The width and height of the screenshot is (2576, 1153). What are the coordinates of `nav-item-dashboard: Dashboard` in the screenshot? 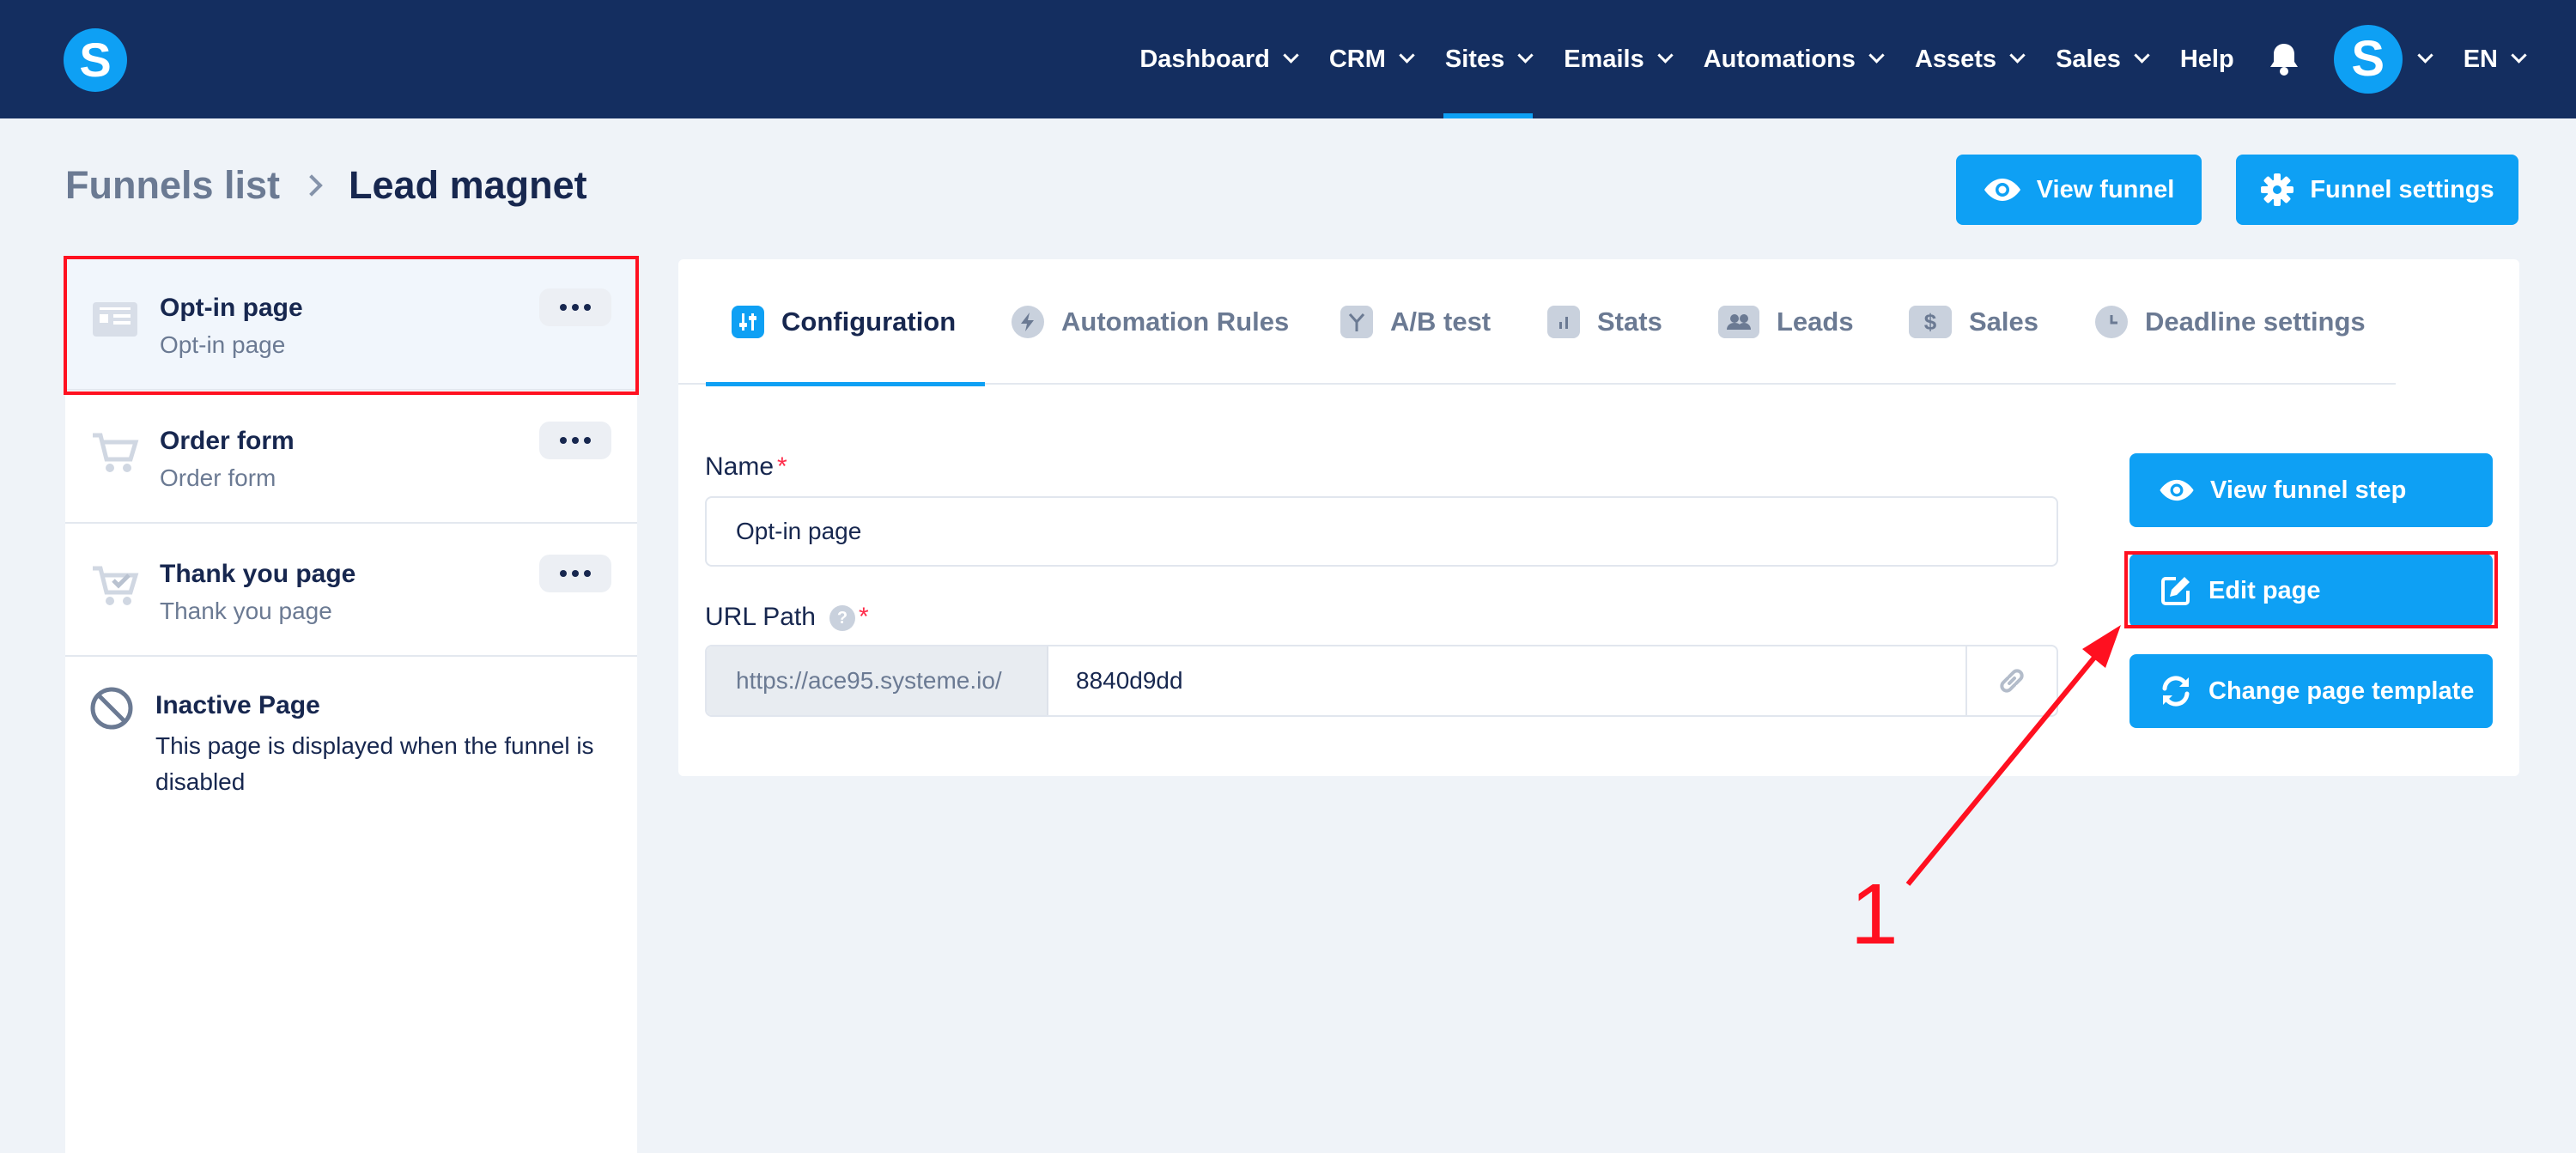 It's located at (1219, 59).